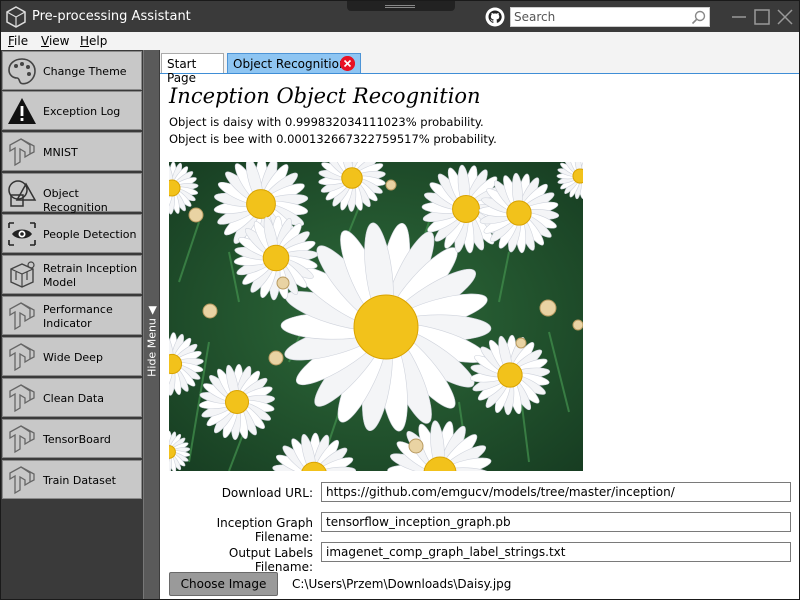 The height and width of the screenshot is (600, 800). I want to click on chevron-left-icon: ◀, so click(152, 310).